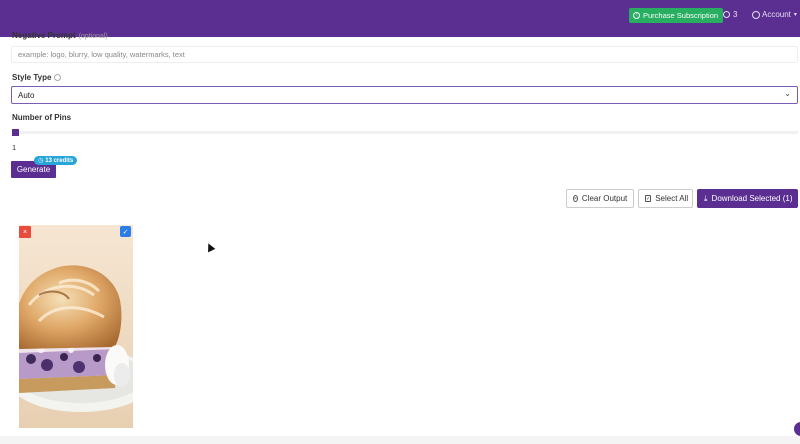 This screenshot has height=444, width=800. Describe the element at coordinates (648, 198) in the screenshot. I see `checkbox-icon: ✓` at that location.